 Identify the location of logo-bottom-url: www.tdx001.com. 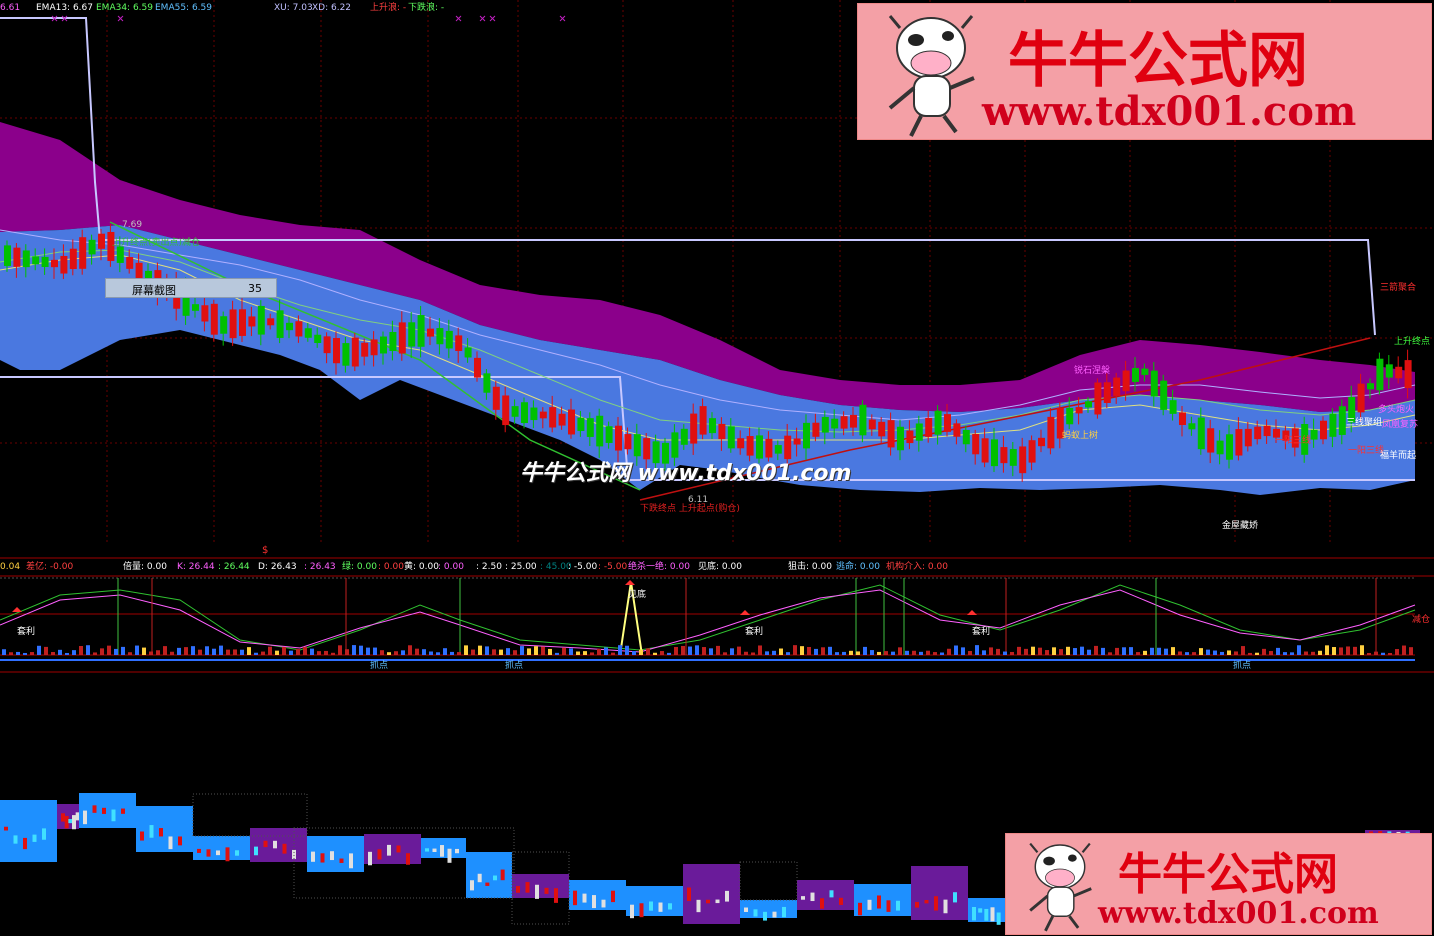
(1238, 913).